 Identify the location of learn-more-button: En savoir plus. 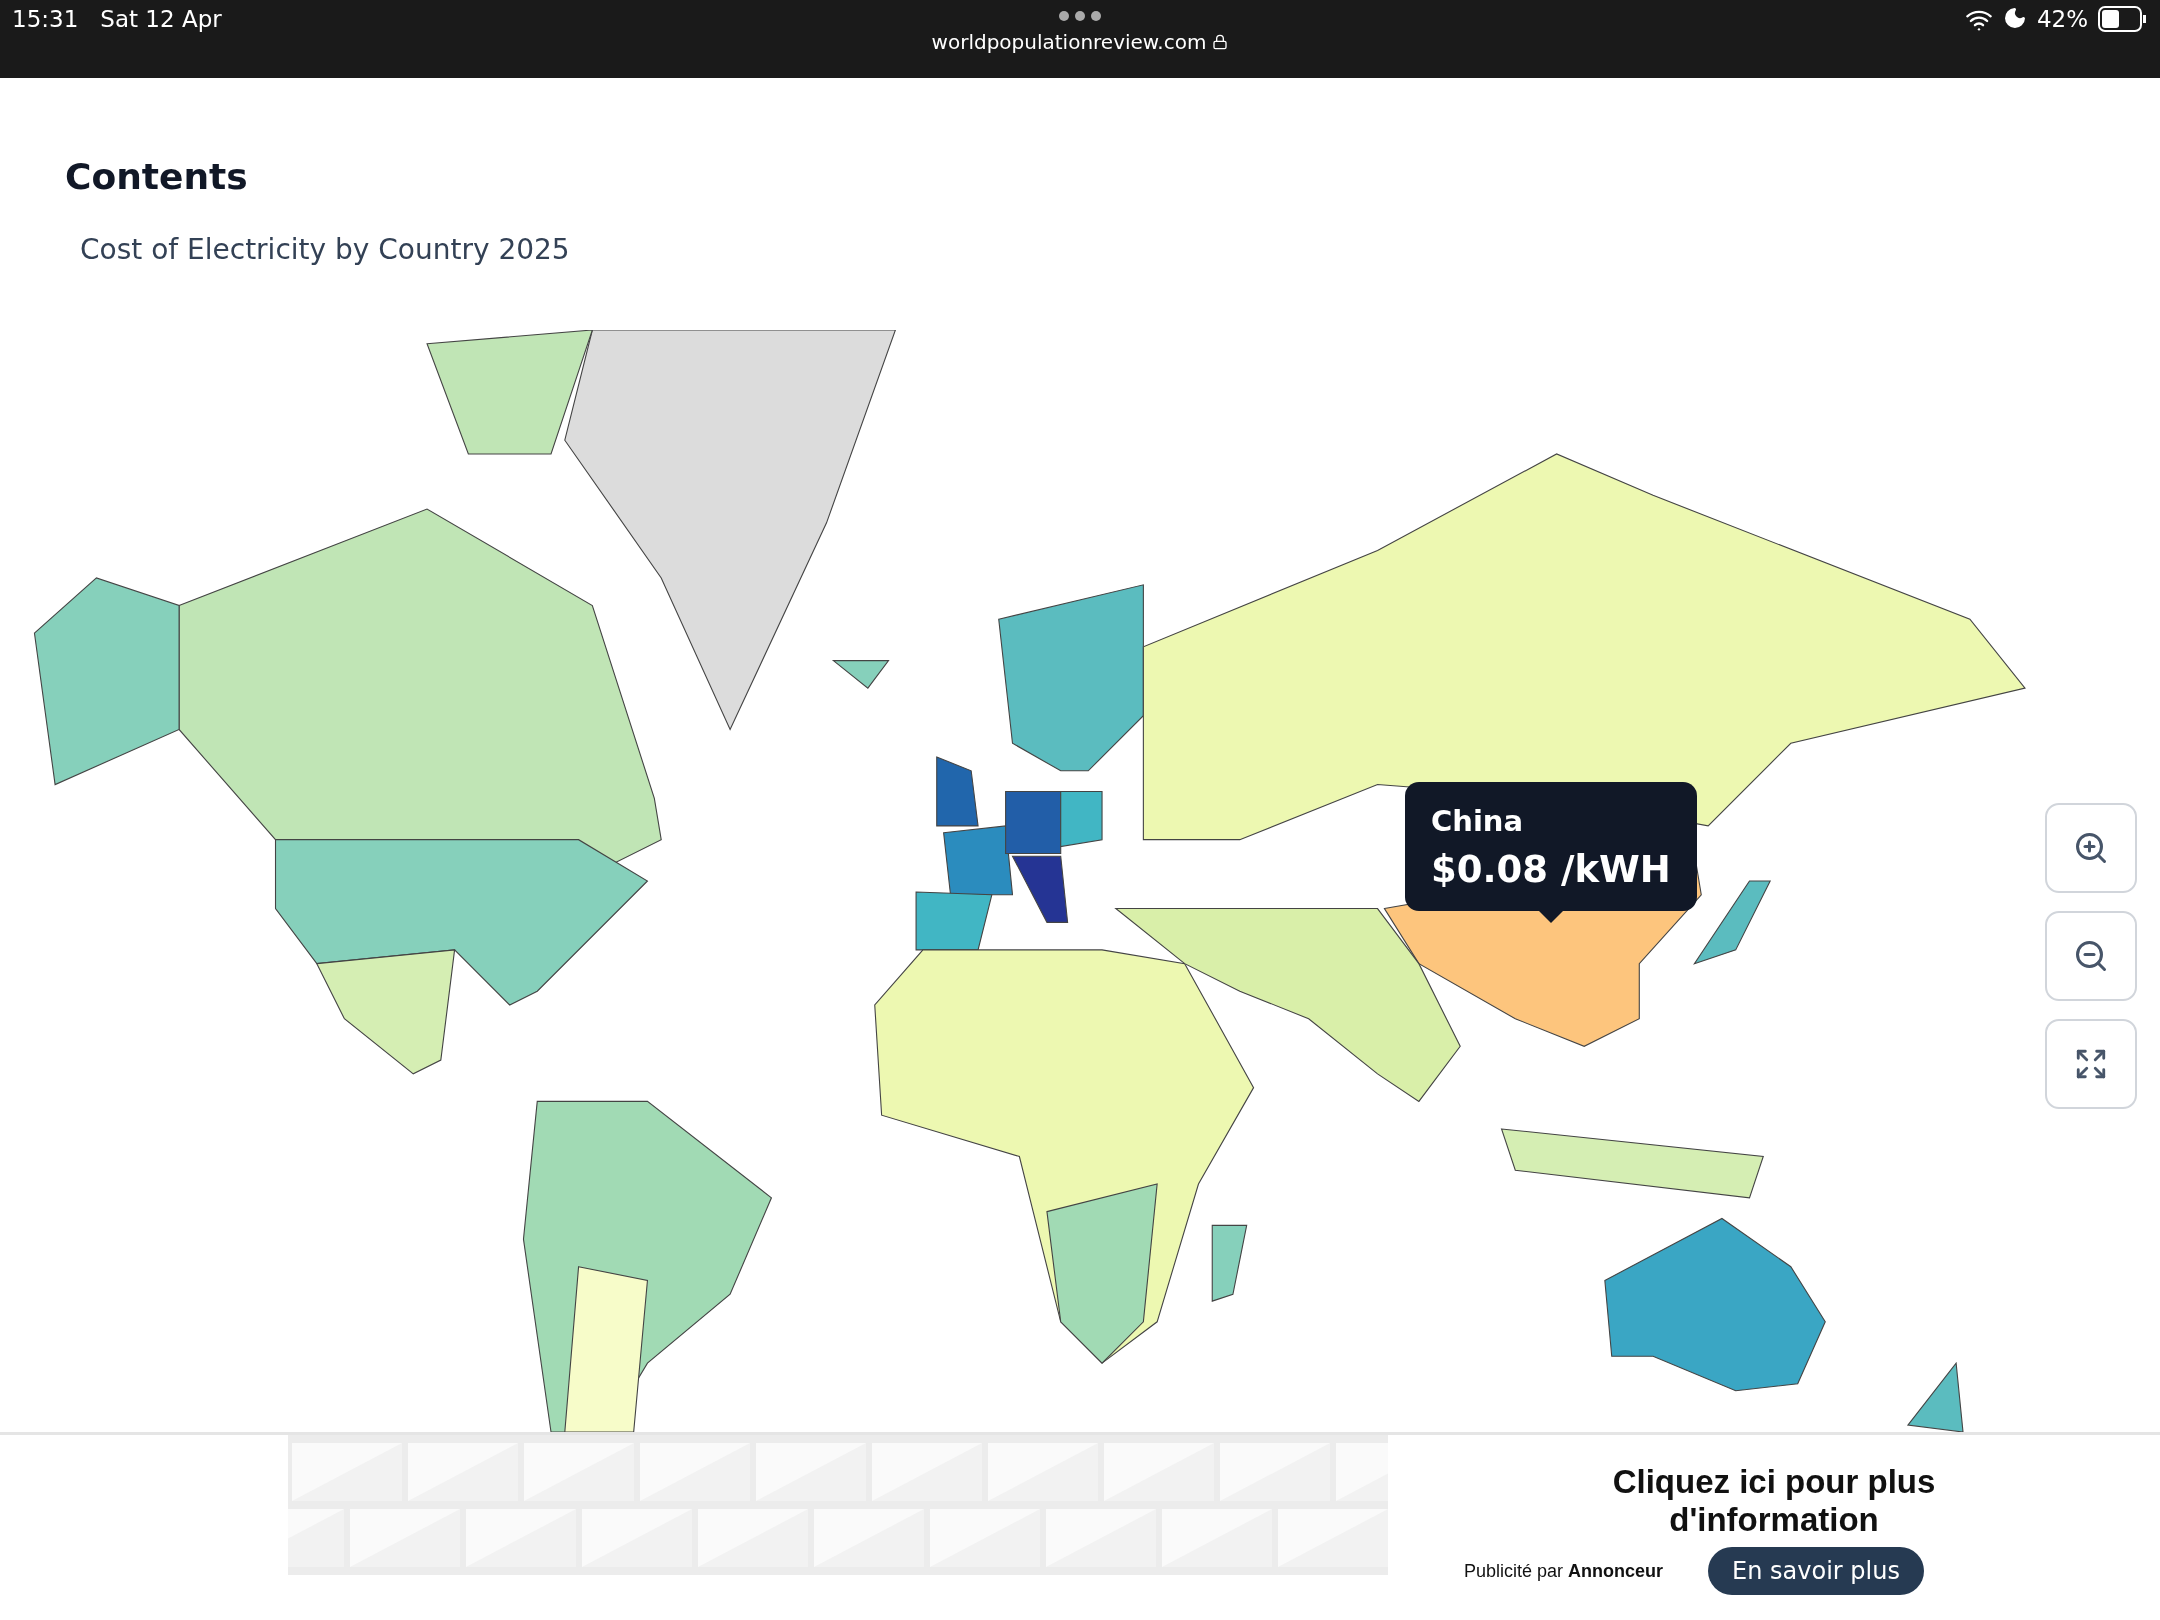
(1816, 1571).